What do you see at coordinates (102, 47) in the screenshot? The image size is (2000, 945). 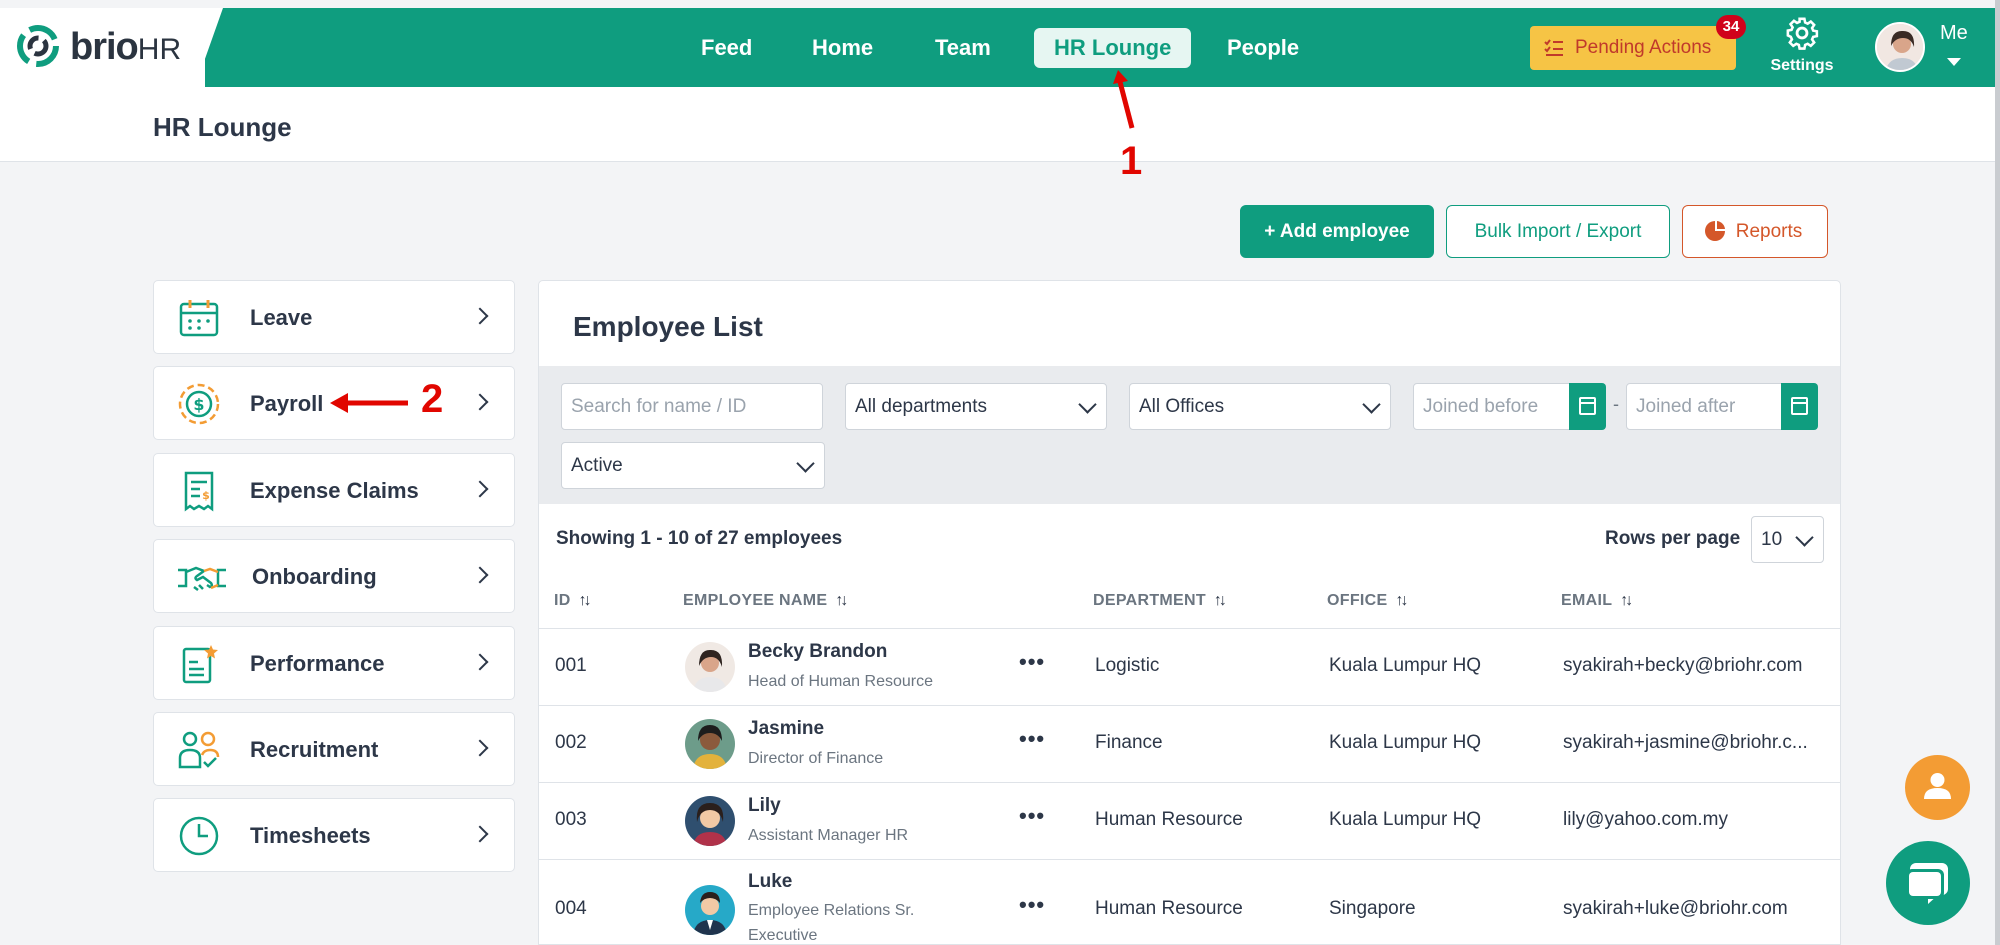 I see `logo: brioHR` at bounding box center [102, 47].